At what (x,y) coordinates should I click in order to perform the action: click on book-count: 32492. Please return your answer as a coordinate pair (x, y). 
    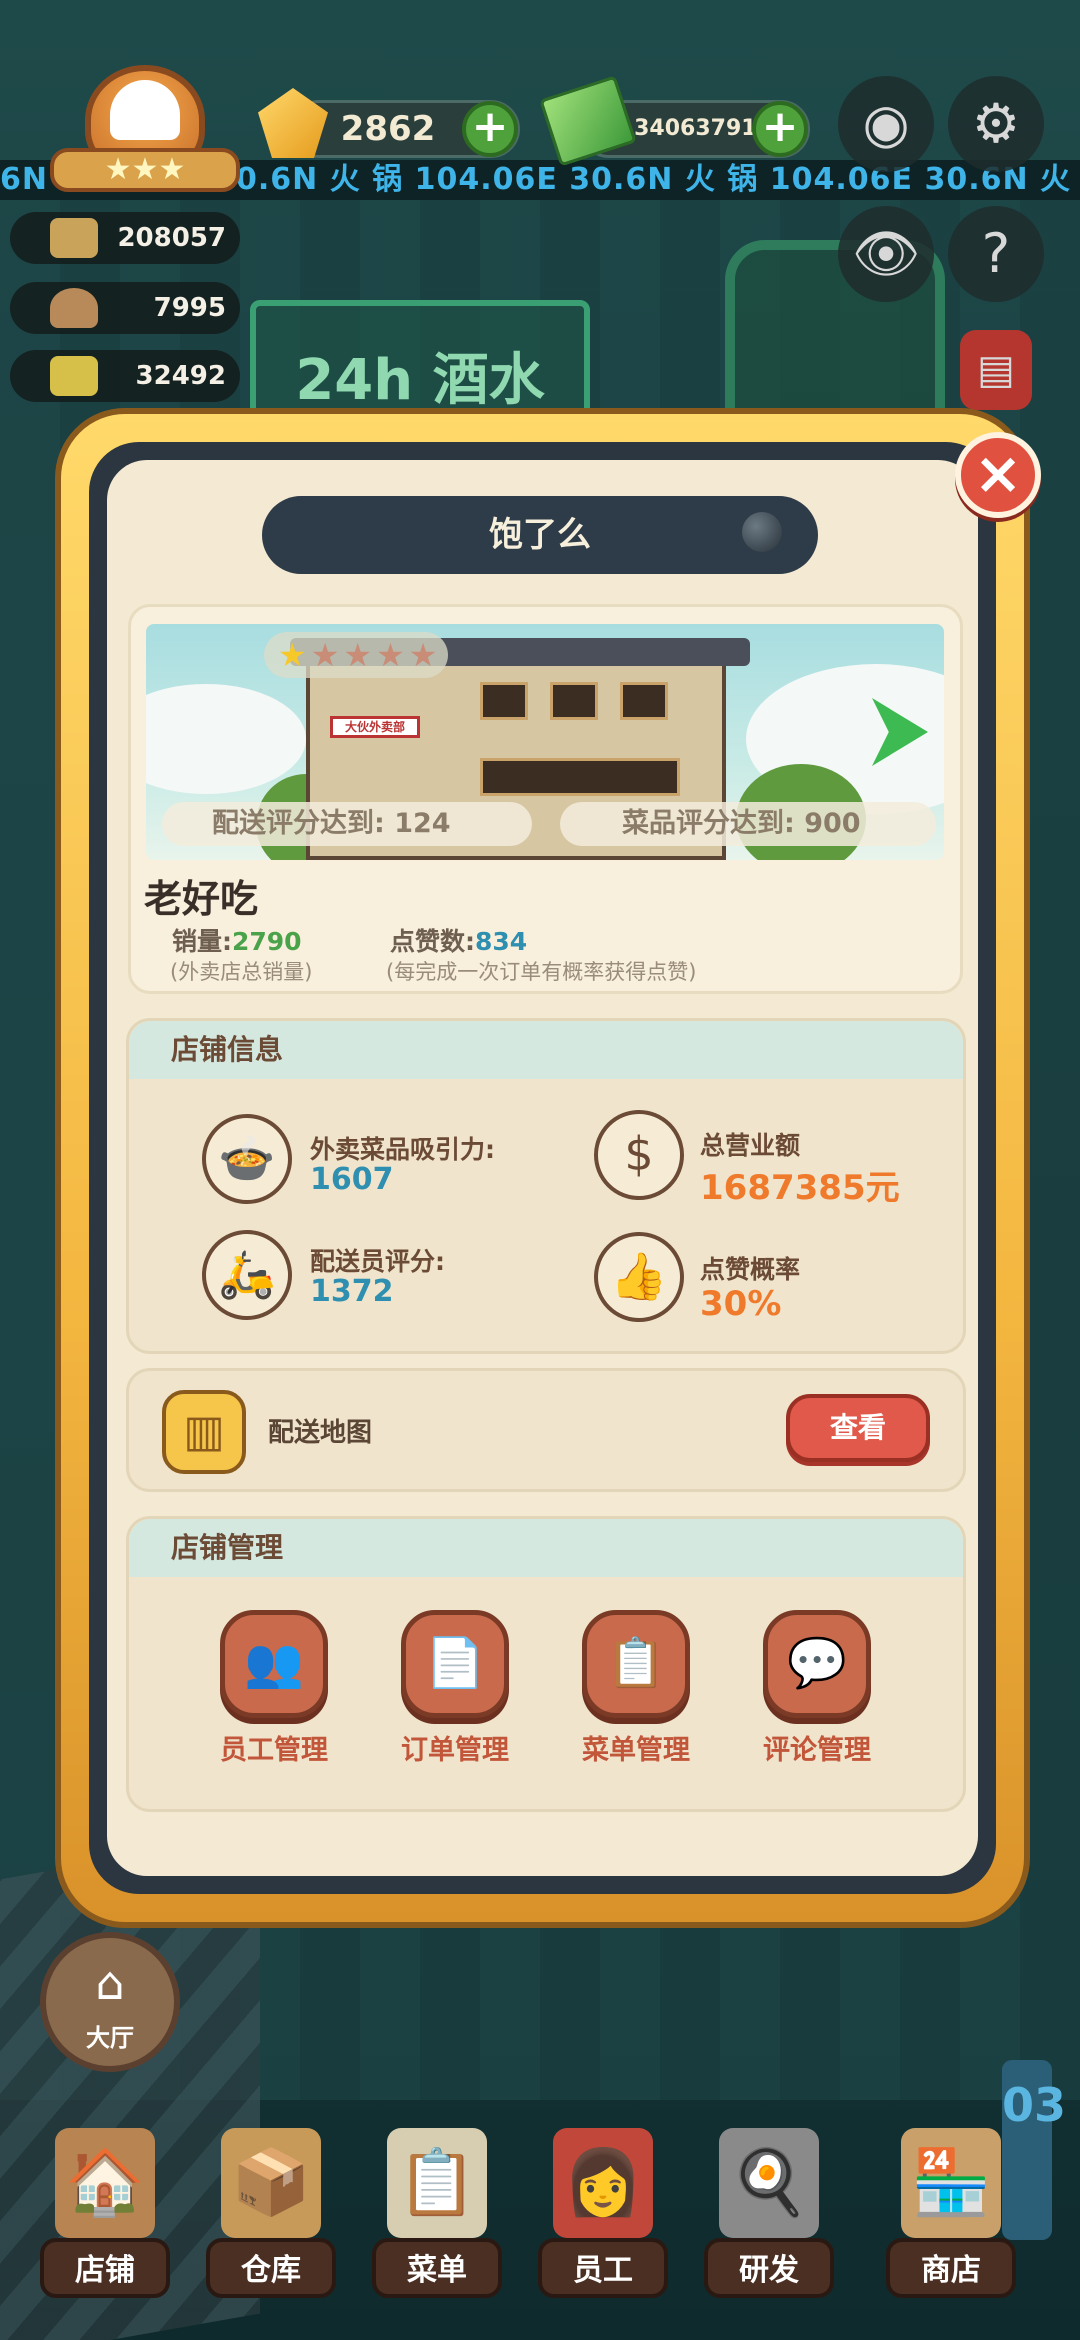
    Looking at the image, I should click on (180, 376).